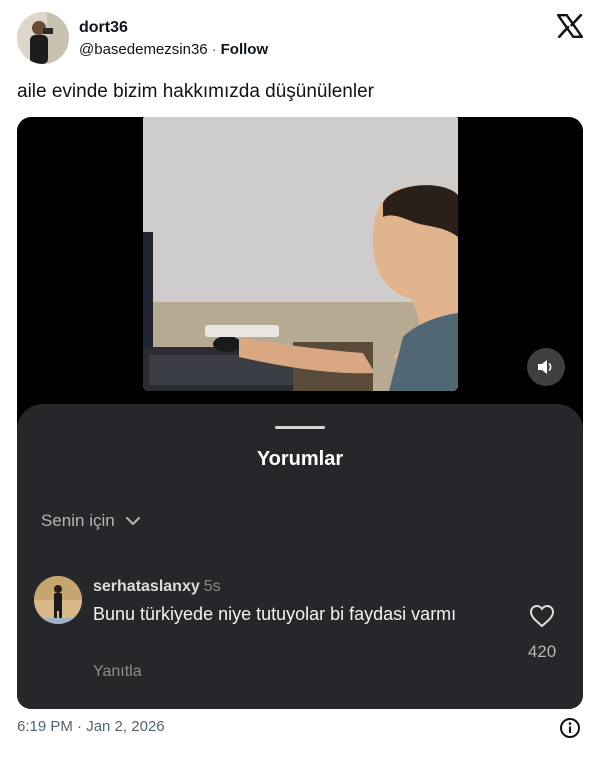 The width and height of the screenshot is (600, 758). What do you see at coordinates (570, 728) in the screenshot?
I see `info-icon` at bounding box center [570, 728].